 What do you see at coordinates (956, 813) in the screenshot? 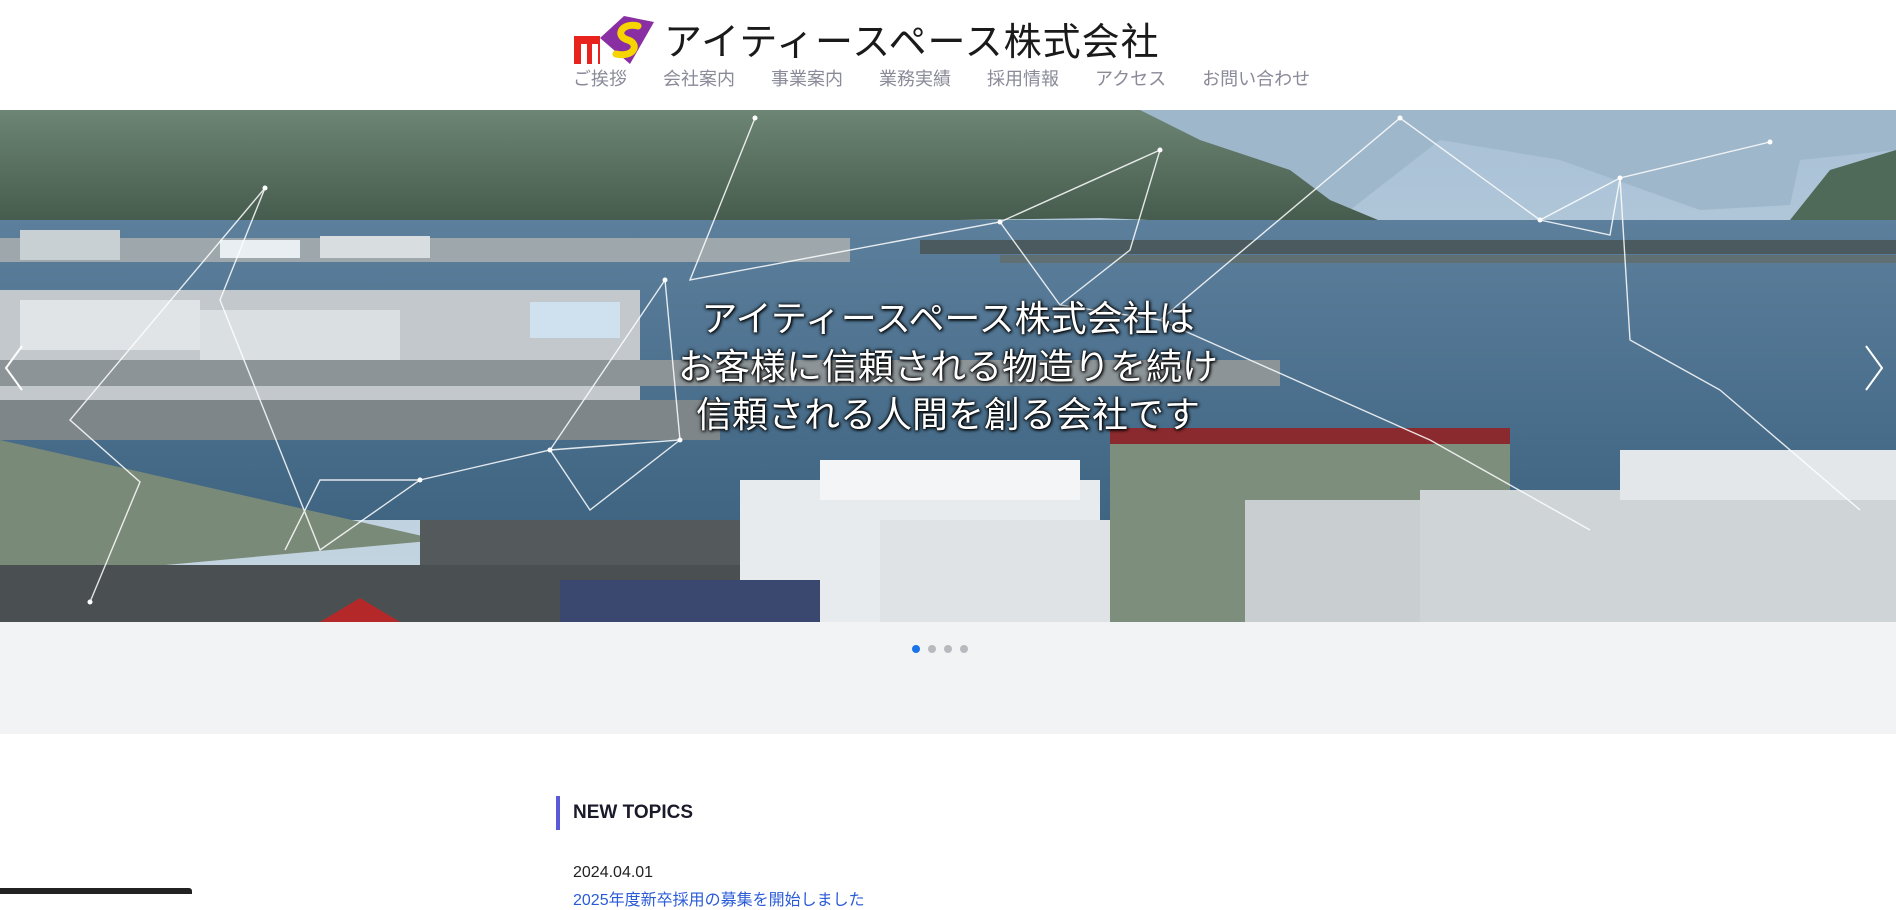
I see `section-title: NEW TOPICS` at bounding box center [956, 813].